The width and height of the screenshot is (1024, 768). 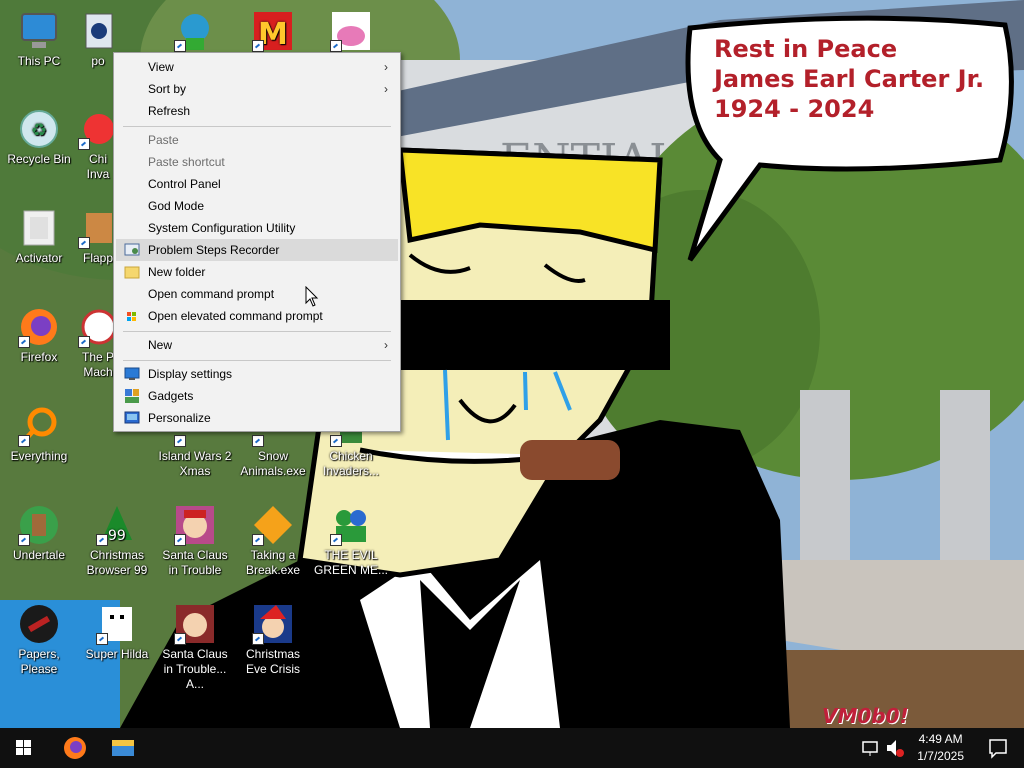 What do you see at coordinates (940, 756) in the screenshot?
I see `clock-date: 1/7/2025` at bounding box center [940, 756].